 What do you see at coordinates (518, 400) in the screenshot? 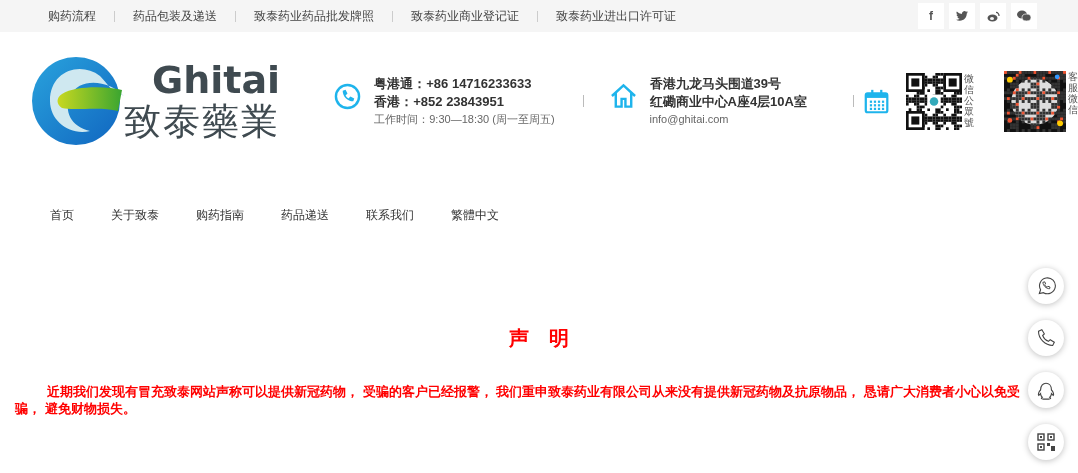
I see `notice-text: 近期我们发现有冒充致泰网站声称可以提供新冠药物， 受骗的客户已经报警， 我们重申致泰药业有限公司从来没有提供新冠药物及抗原物品， 恳请广大消费者小心以免受骗， 避免财物损失。` at bounding box center [518, 400].